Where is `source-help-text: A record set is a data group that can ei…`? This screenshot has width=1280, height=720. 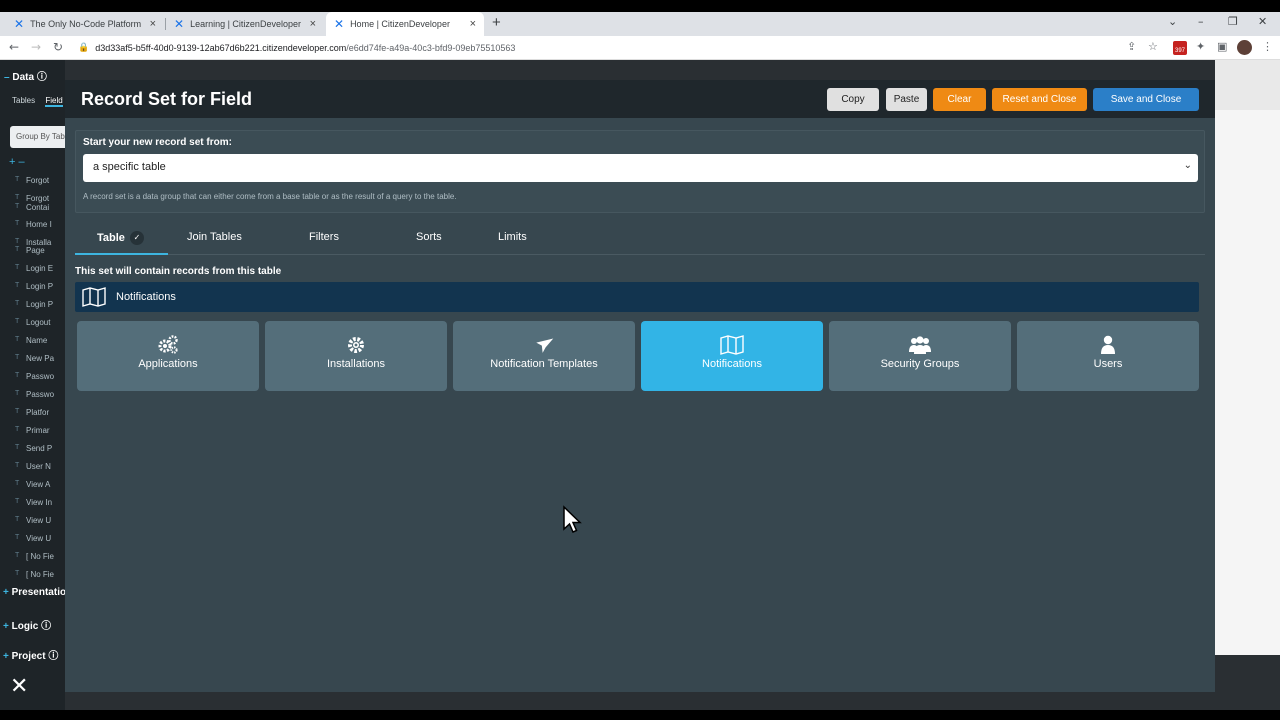 source-help-text: A record set is a data group that can ei… is located at coordinates (270, 196).